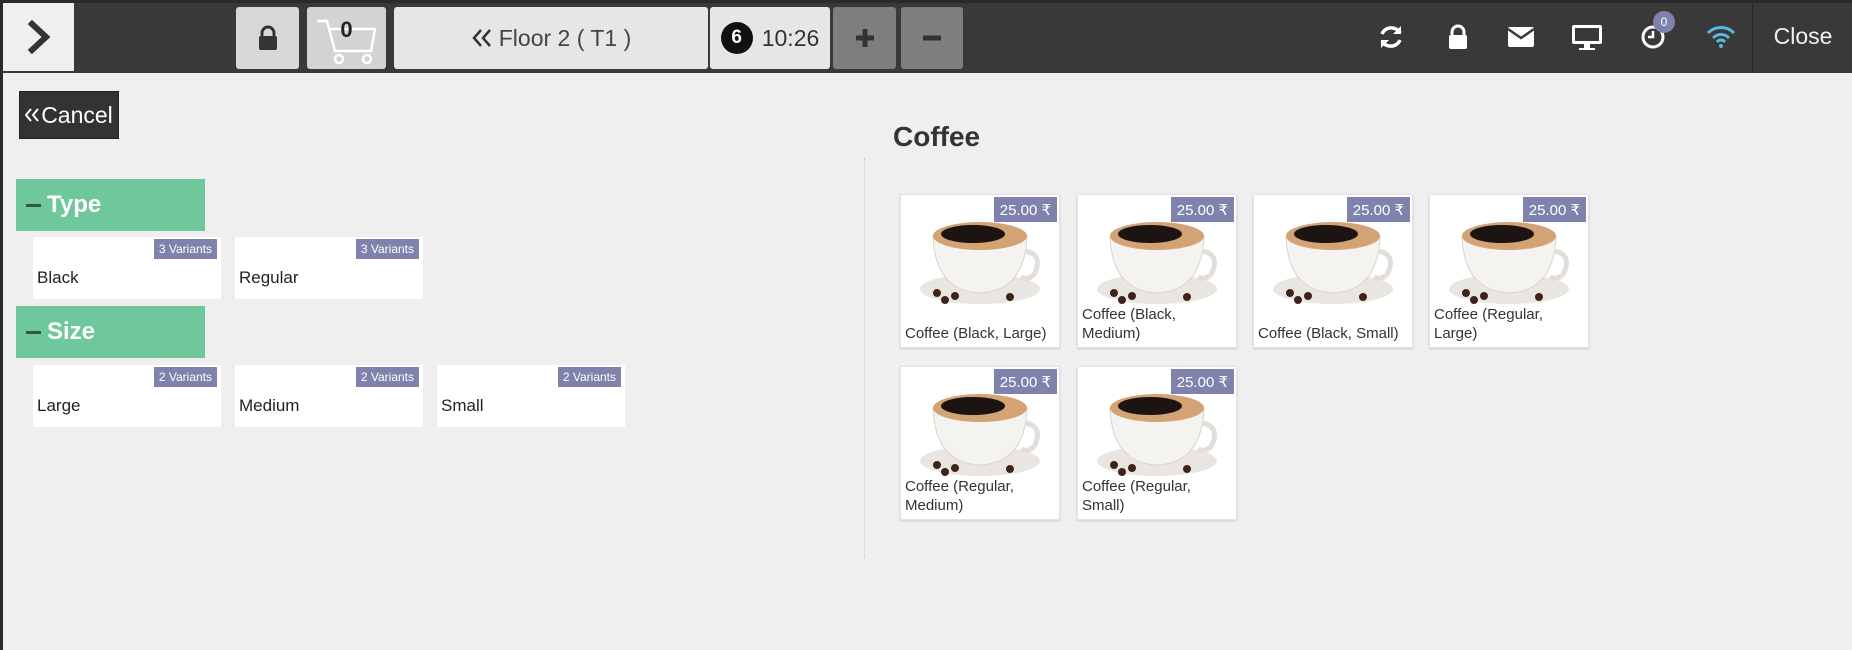 Image resolution: width=1852 pixels, height=650 pixels. What do you see at coordinates (937, 136) in the screenshot?
I see `category-title: Coffee` at bounding box center [937, 136].